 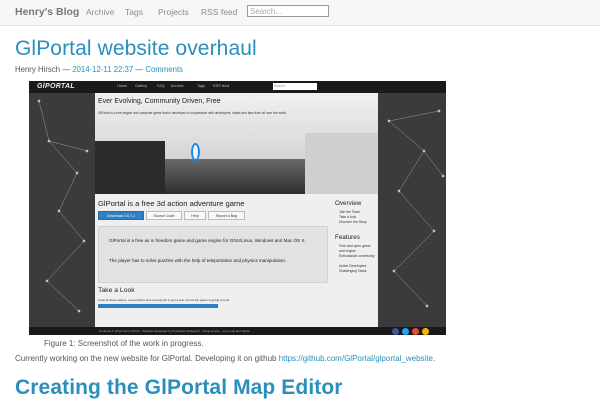 I want to click on screenshot-nav-item: Gallery, so click(x=141, y=86).